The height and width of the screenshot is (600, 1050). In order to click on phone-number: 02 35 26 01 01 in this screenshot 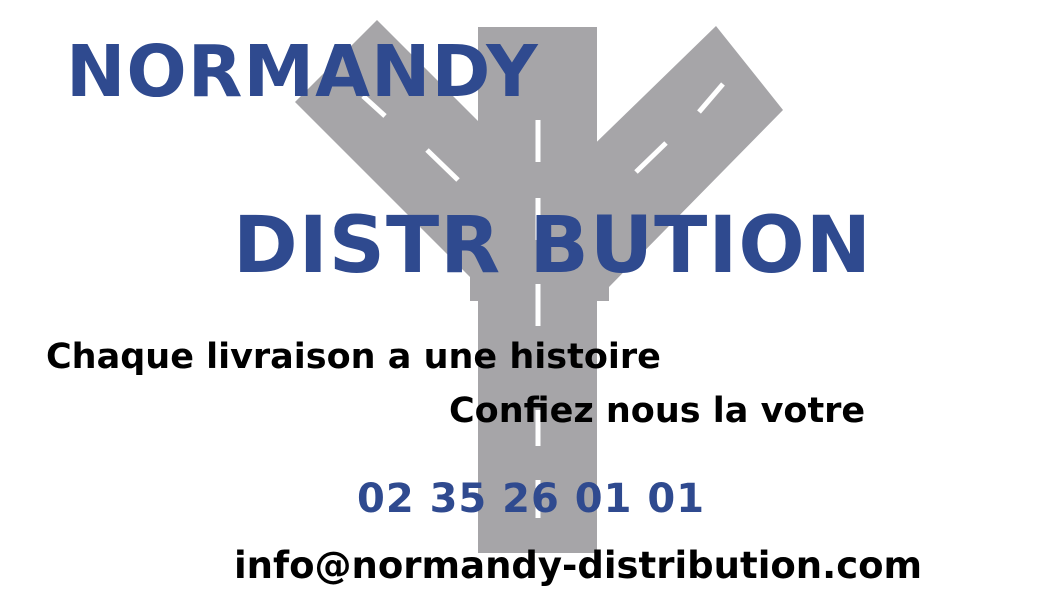, I will do `click(531, 499)`.